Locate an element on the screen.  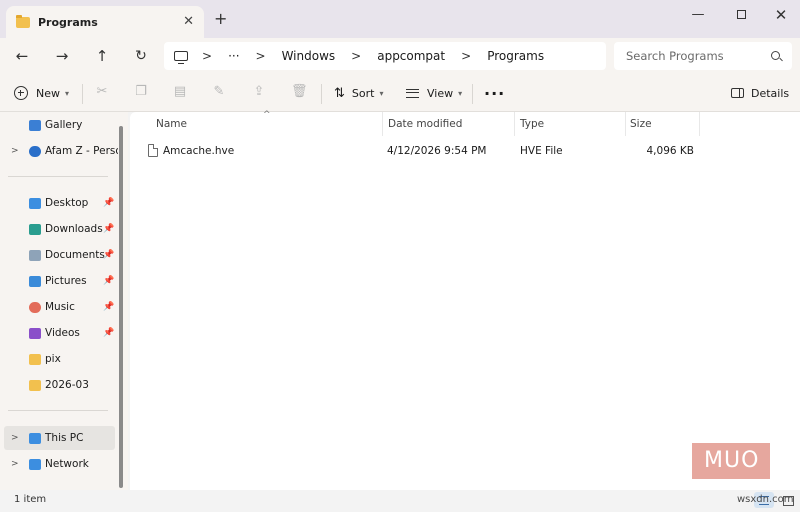
music-icon is located at coordinates (35, 307).